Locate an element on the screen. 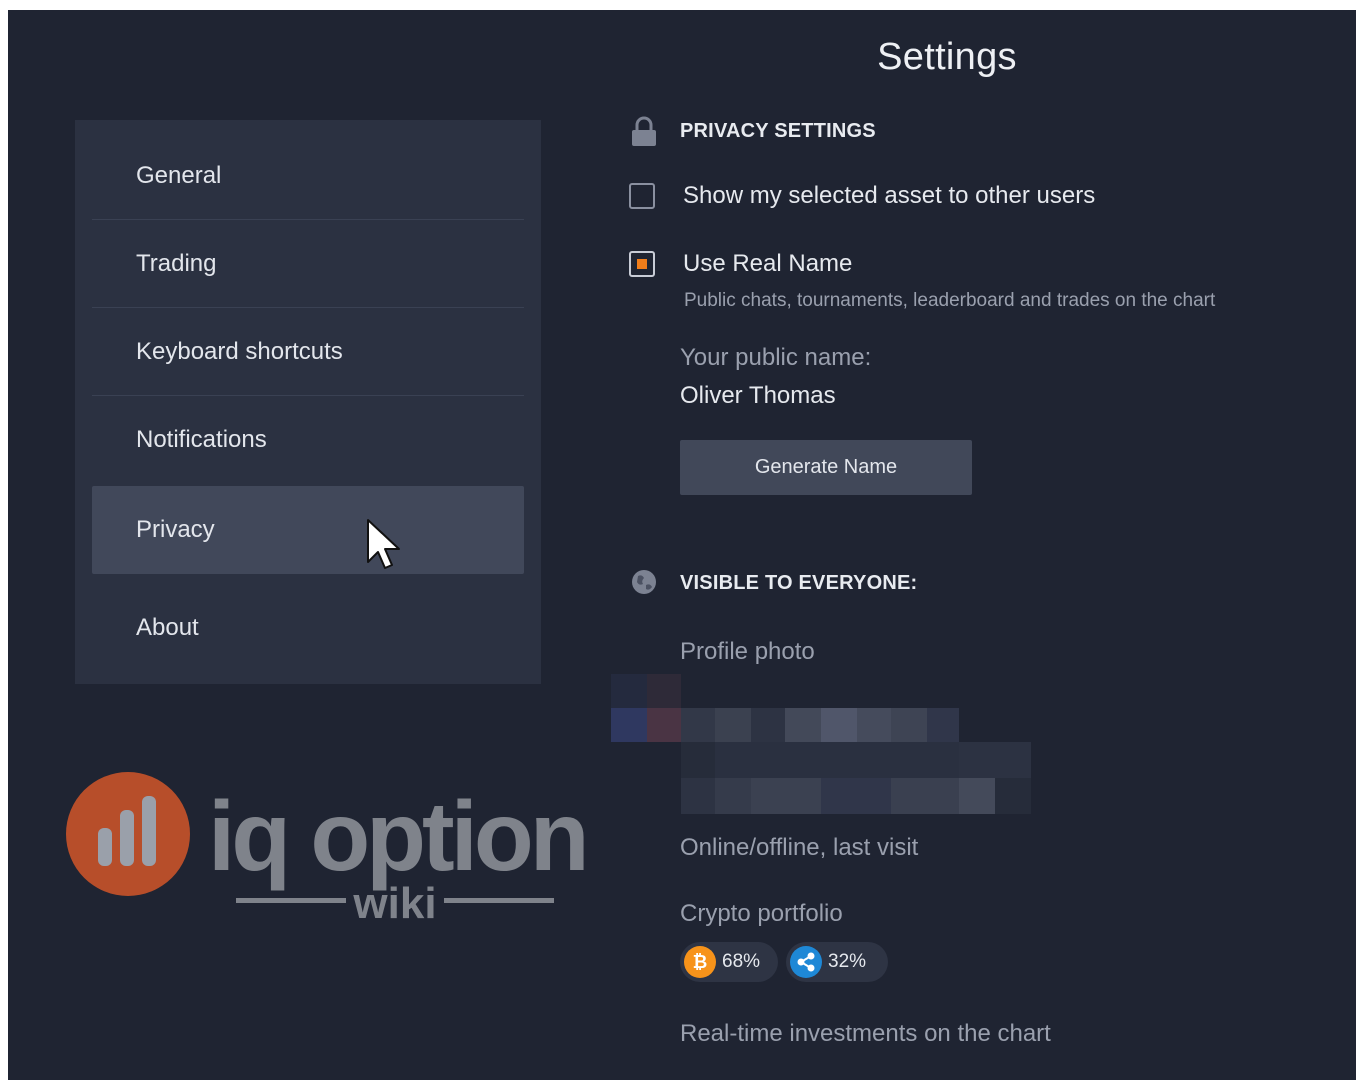 The width and height of the screenshot is (1356, 1080). bitcoin-icon: ₿ is located at coordinates (700, 962).